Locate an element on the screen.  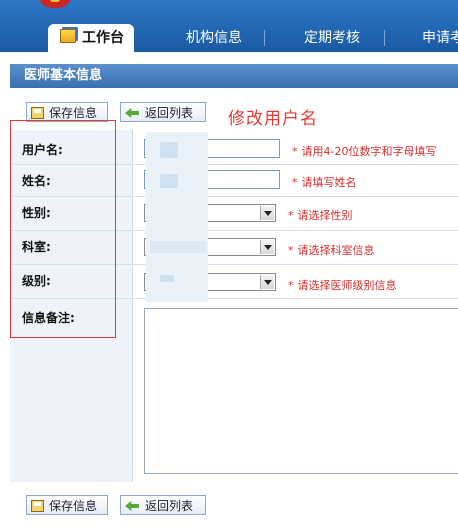
tab-periodic-assessment: 定期考核 is located at coordinates (332, 38).